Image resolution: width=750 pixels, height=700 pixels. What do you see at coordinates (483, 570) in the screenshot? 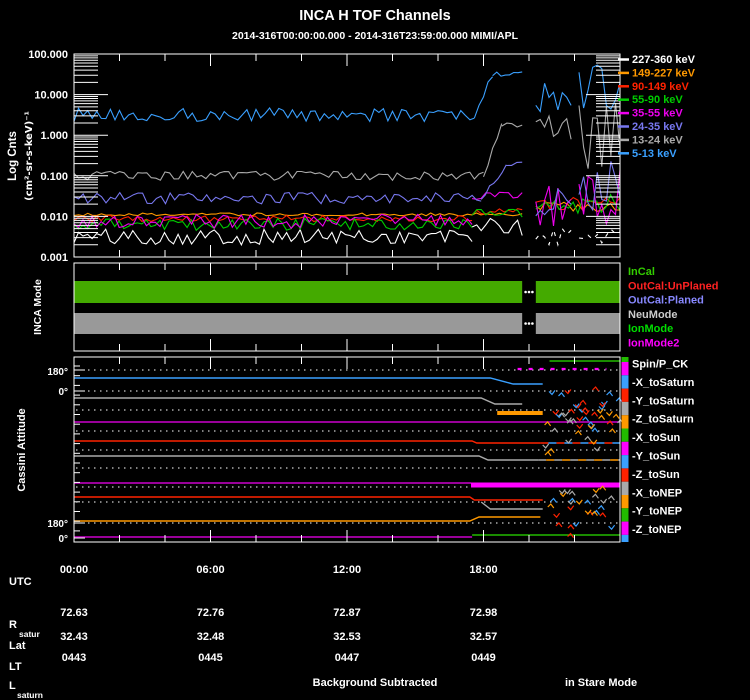
I see `utc-tick-label: 18:00` at bounding box center [483, 570].